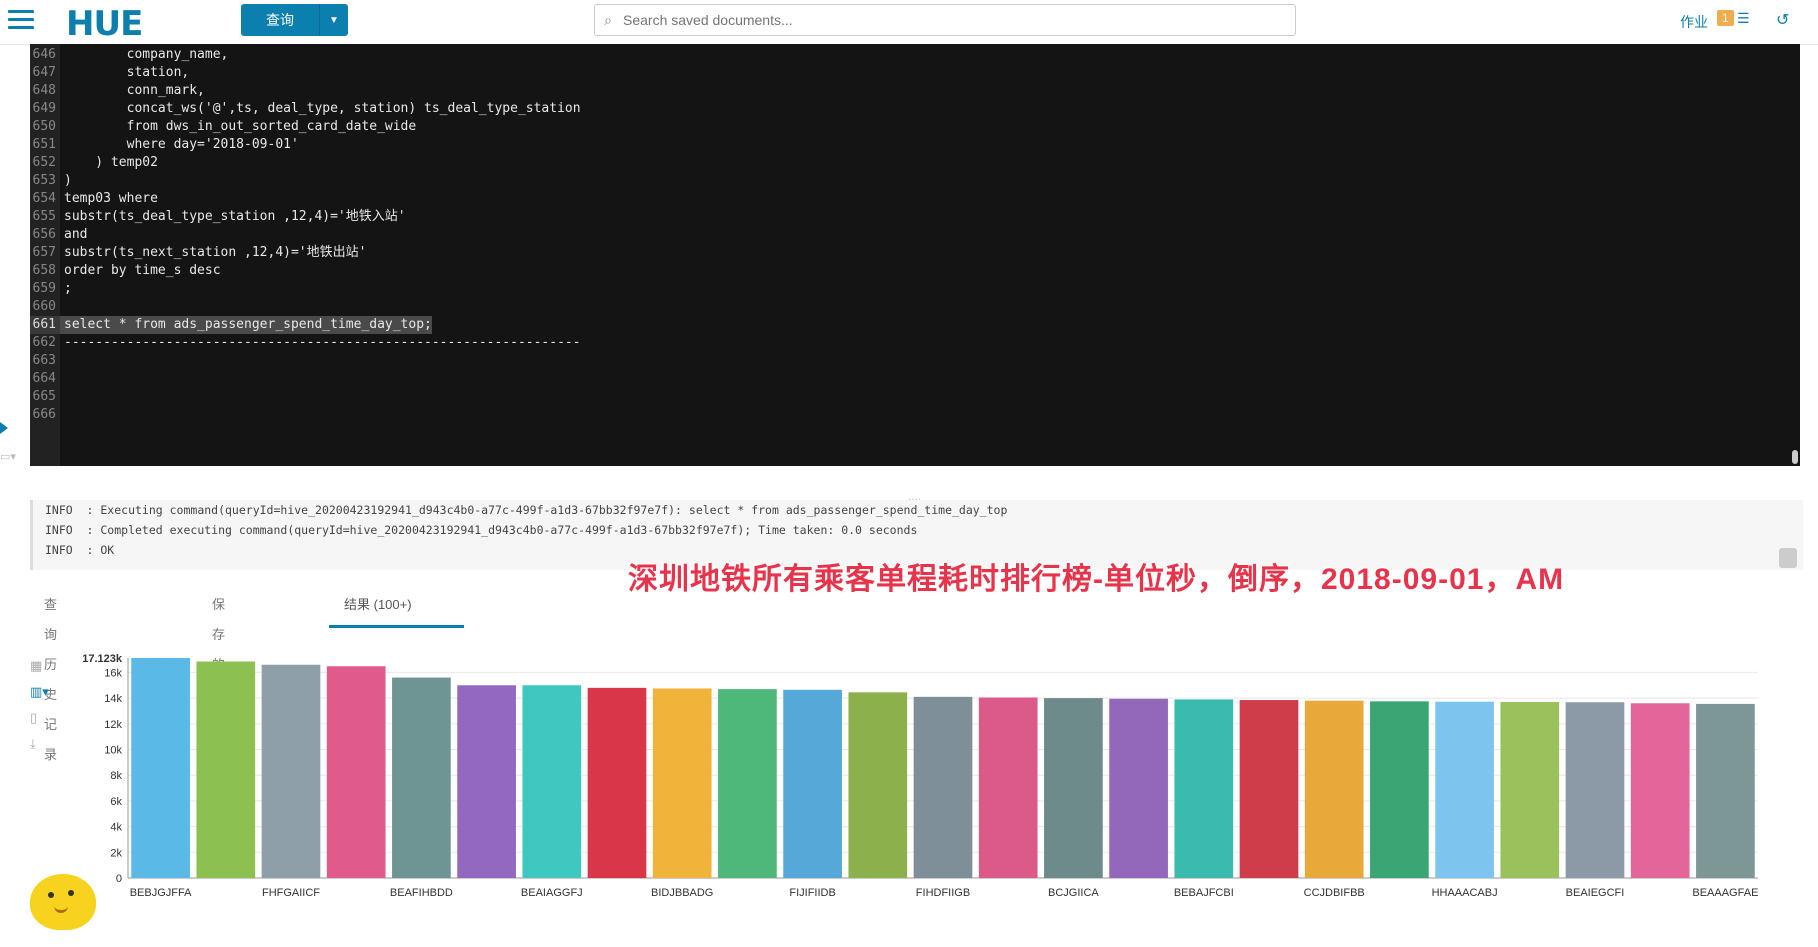  I want to click on result-view-toolbar: ▦ ▥▾ ▯ ⤓, so click(45, 710).